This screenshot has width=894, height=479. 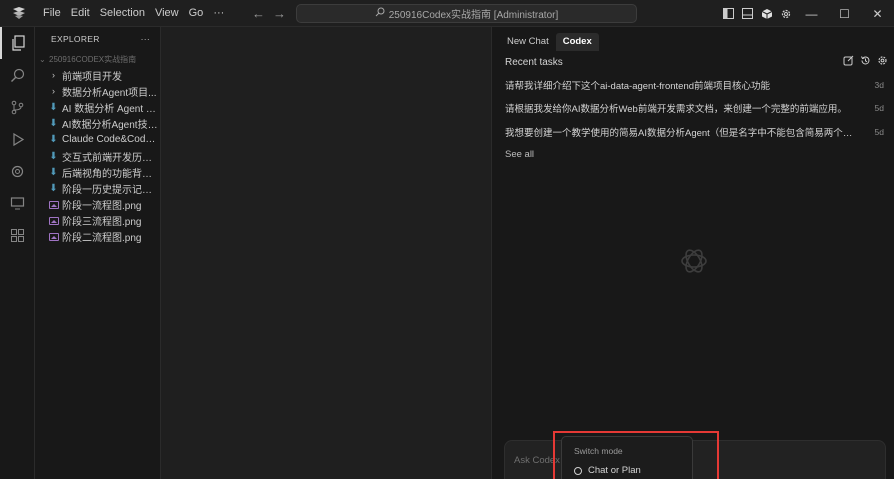 I want to click on menu-go: Go, so click(x=196, y=13).